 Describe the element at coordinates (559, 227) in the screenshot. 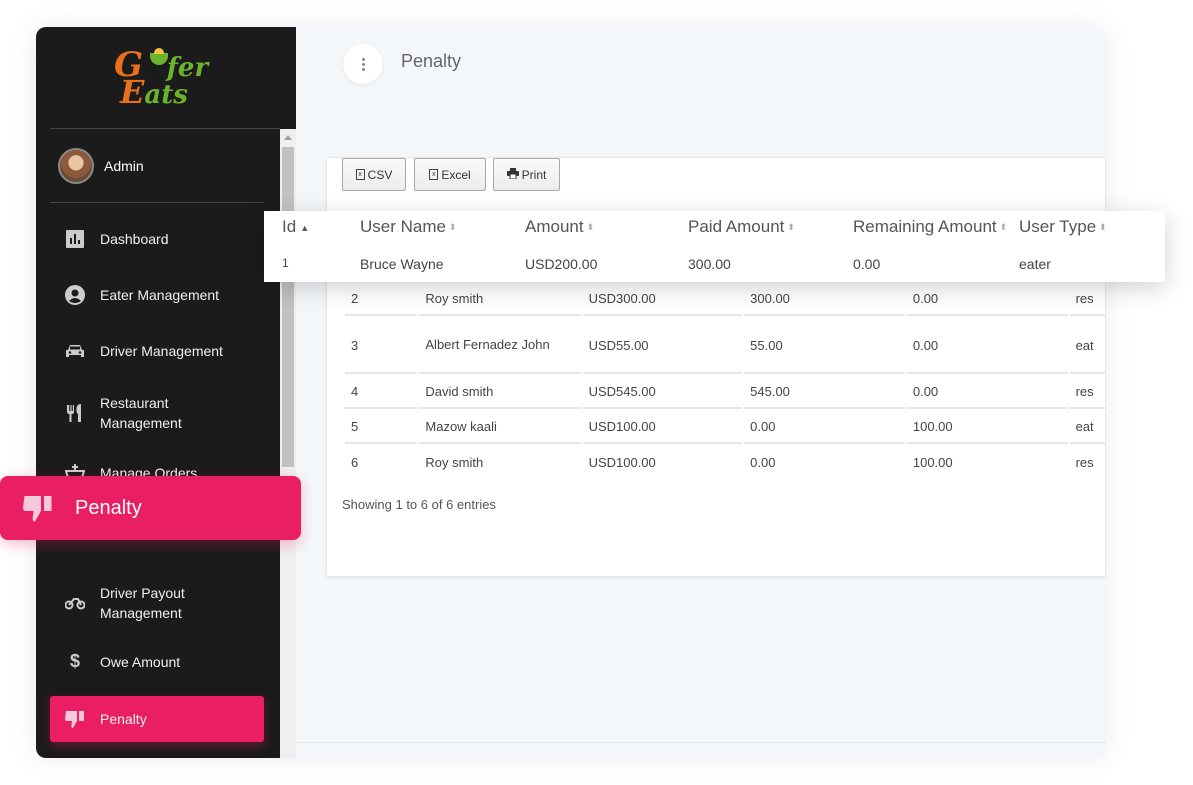

I see `column-header-amount: Amount ⬍` at that location.